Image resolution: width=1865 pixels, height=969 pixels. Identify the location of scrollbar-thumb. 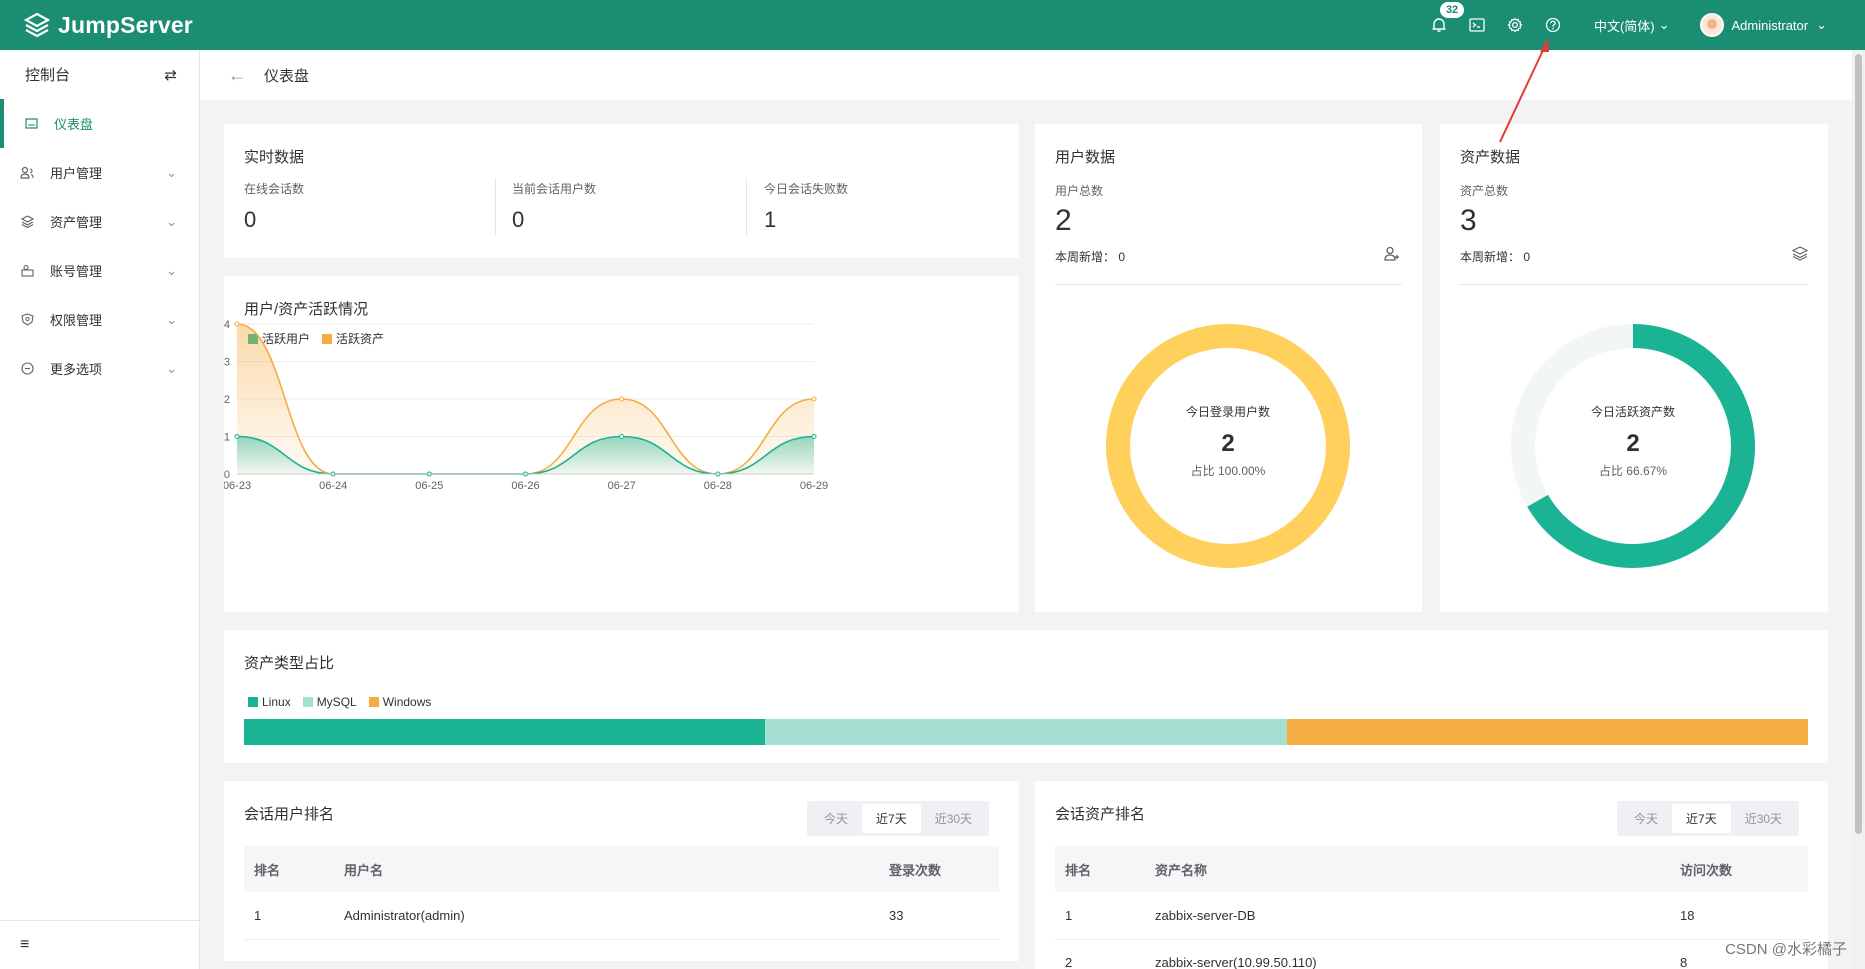
(1858, 444).